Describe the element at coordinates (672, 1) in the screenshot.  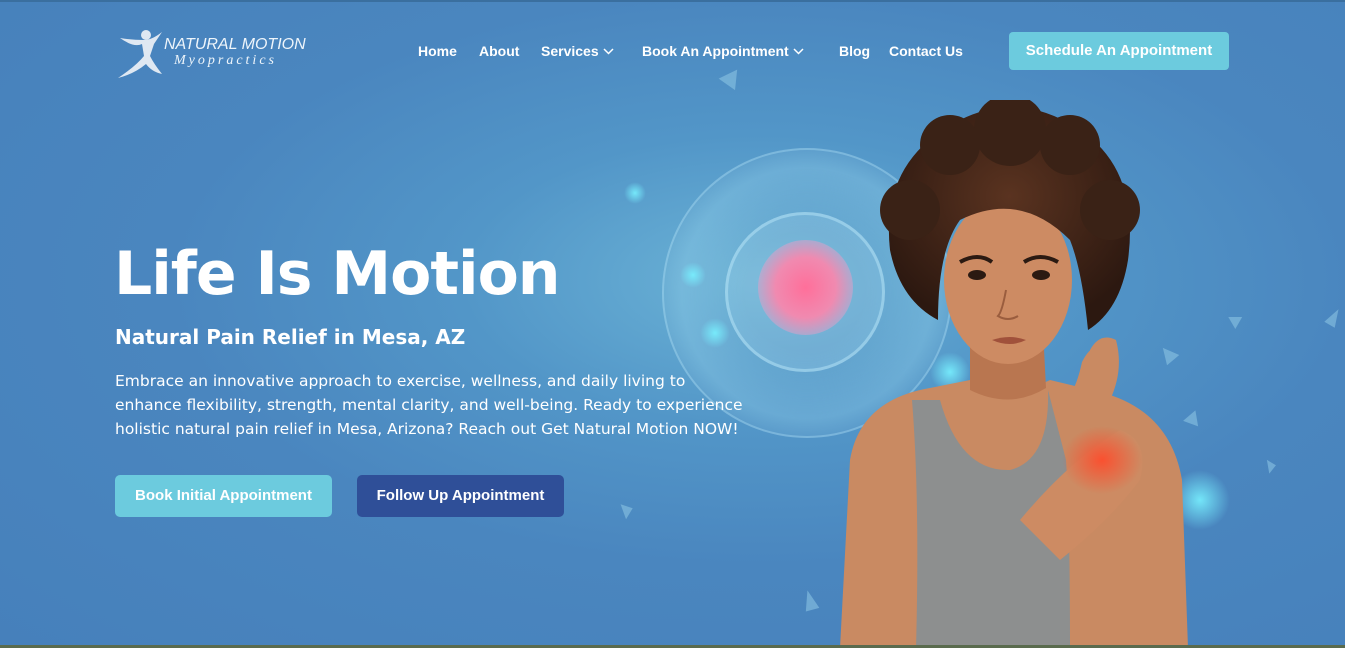
I see `top-border` at that location.